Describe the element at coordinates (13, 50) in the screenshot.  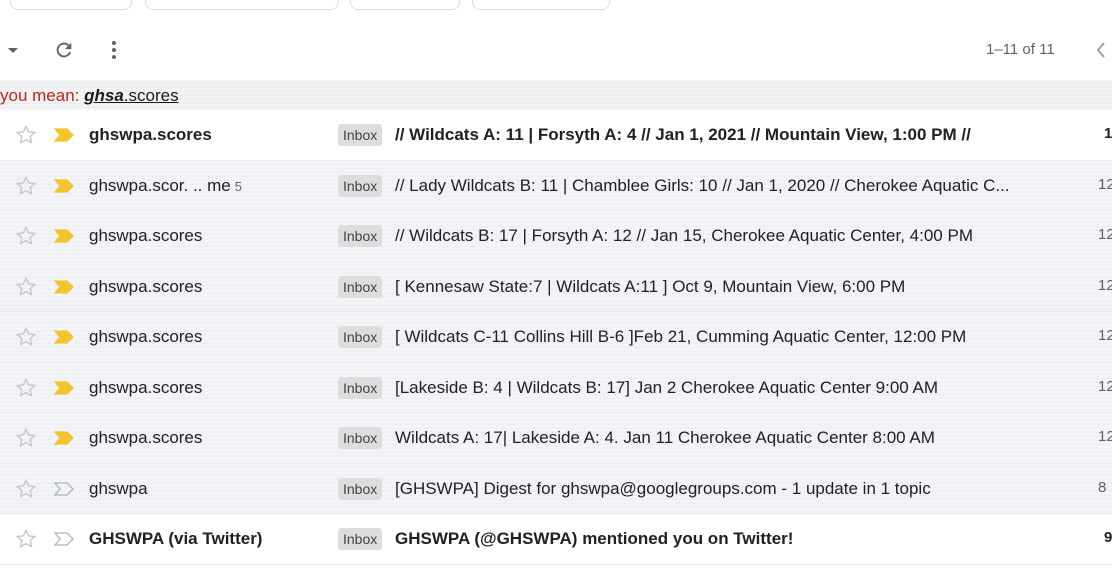
I see `select-dropdown-caret-icon` at that location.